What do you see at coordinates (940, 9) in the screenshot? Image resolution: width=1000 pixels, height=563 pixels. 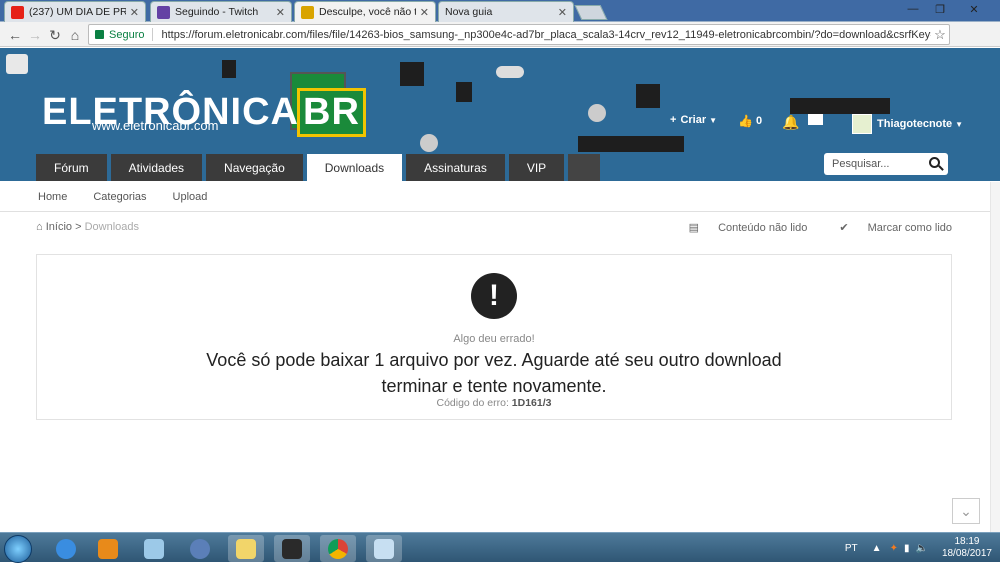 I see `maximize-icon: ❐` at bounding box center [940, 9].